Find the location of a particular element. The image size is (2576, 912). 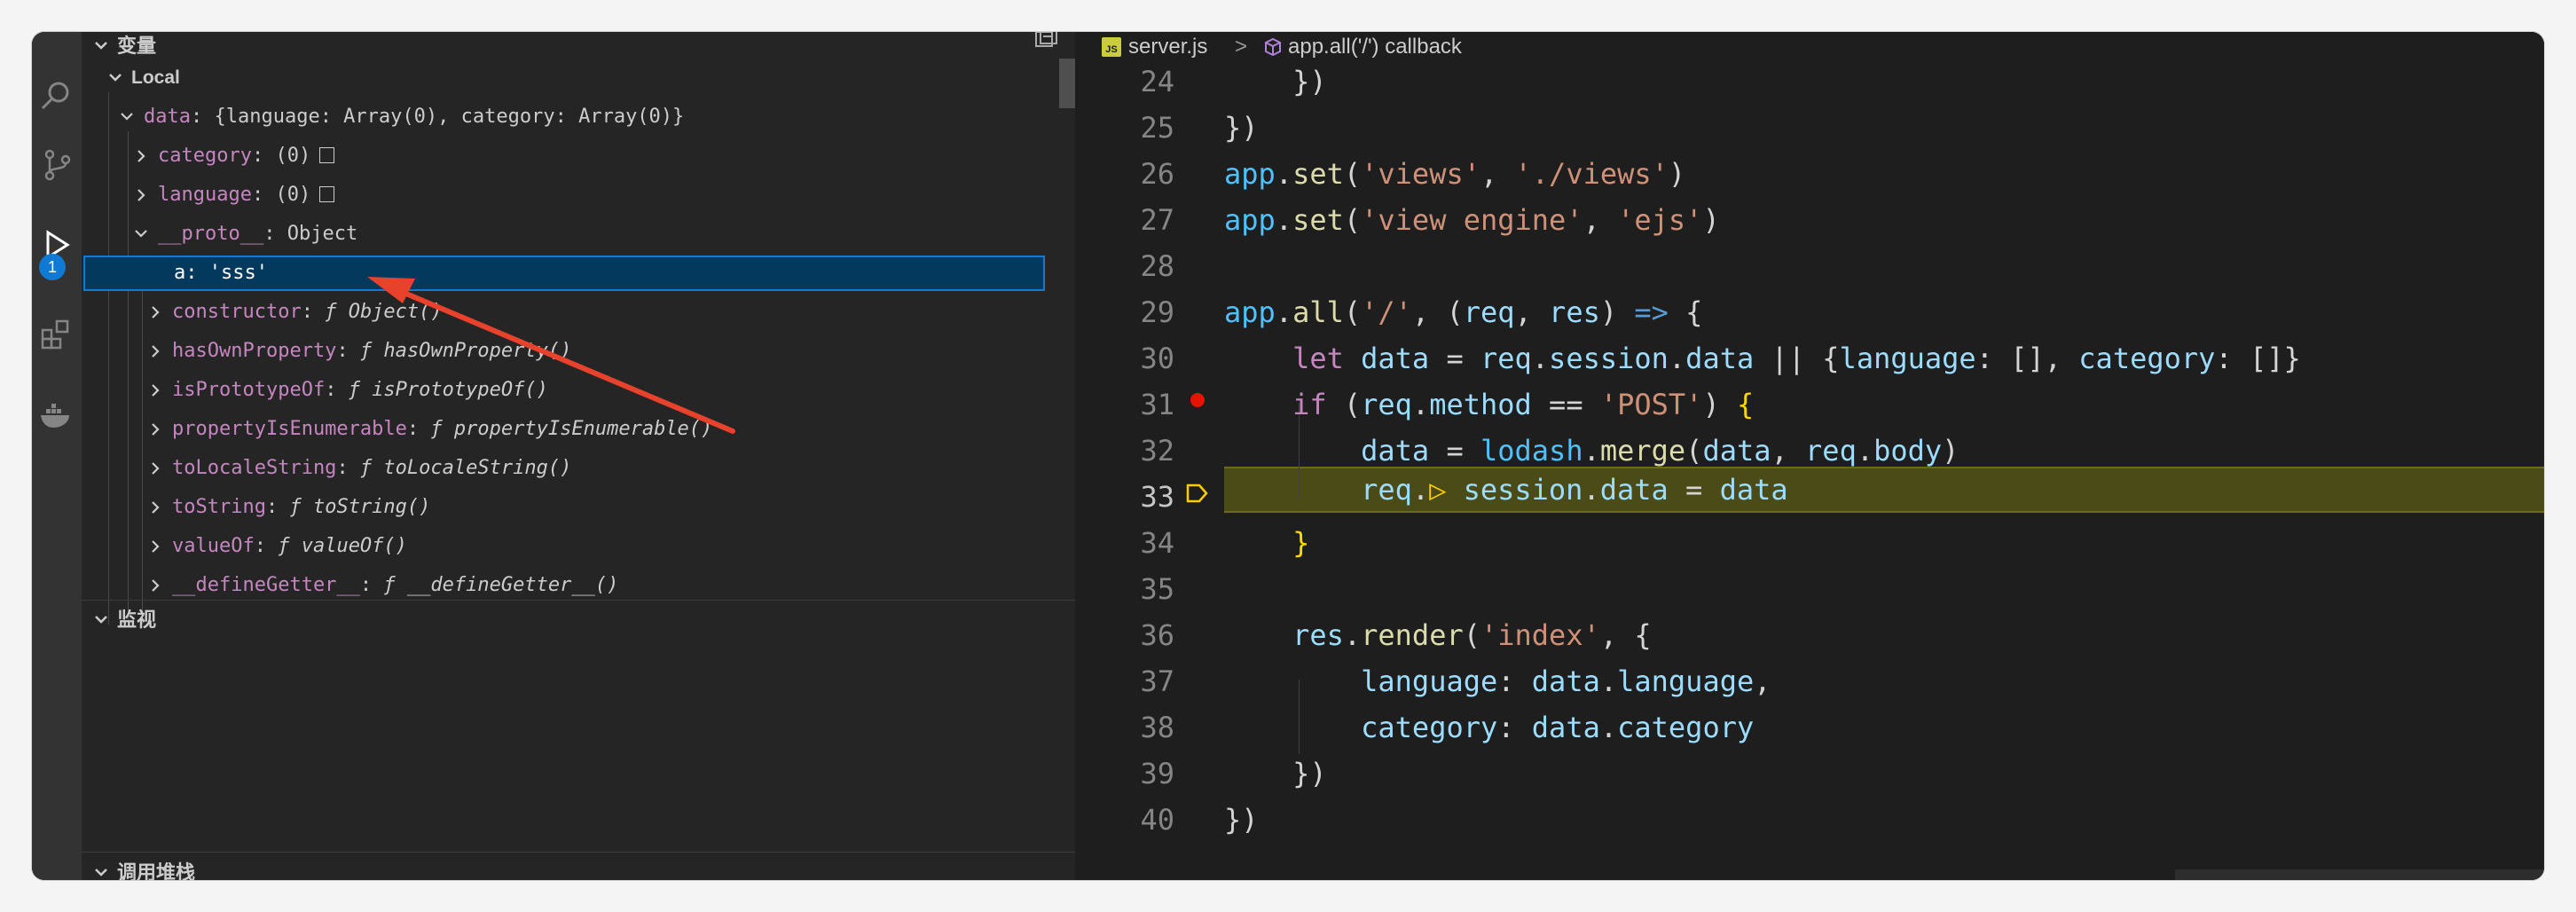

code-line-29: app.all('/', (req, res) => { is located at coordinates (1463, 312).